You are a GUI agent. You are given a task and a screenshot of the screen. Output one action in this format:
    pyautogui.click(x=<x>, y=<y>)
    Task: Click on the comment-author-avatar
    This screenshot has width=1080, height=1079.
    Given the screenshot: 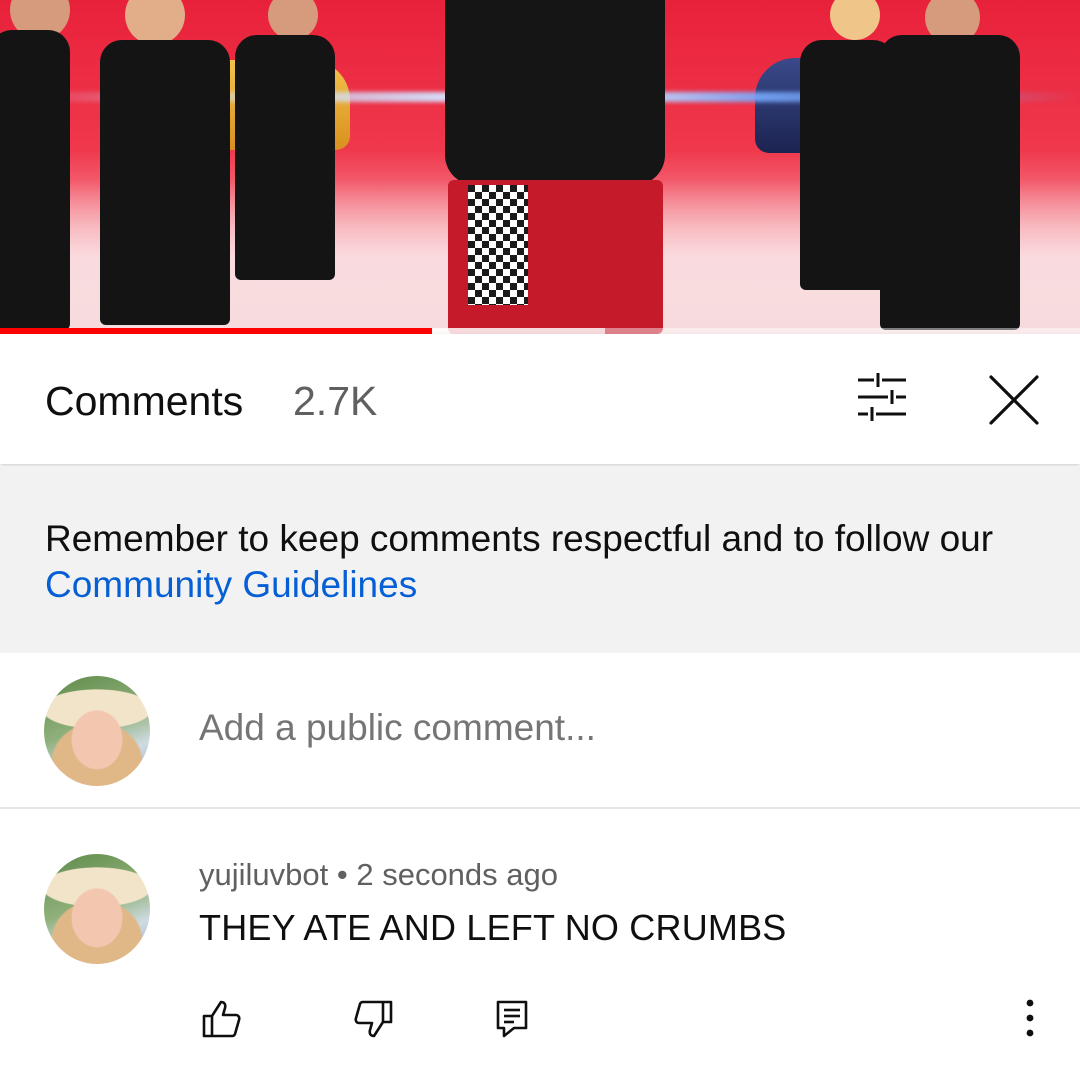 What is the action you would take?
    pyautogui.click(x=97, y=909)
    